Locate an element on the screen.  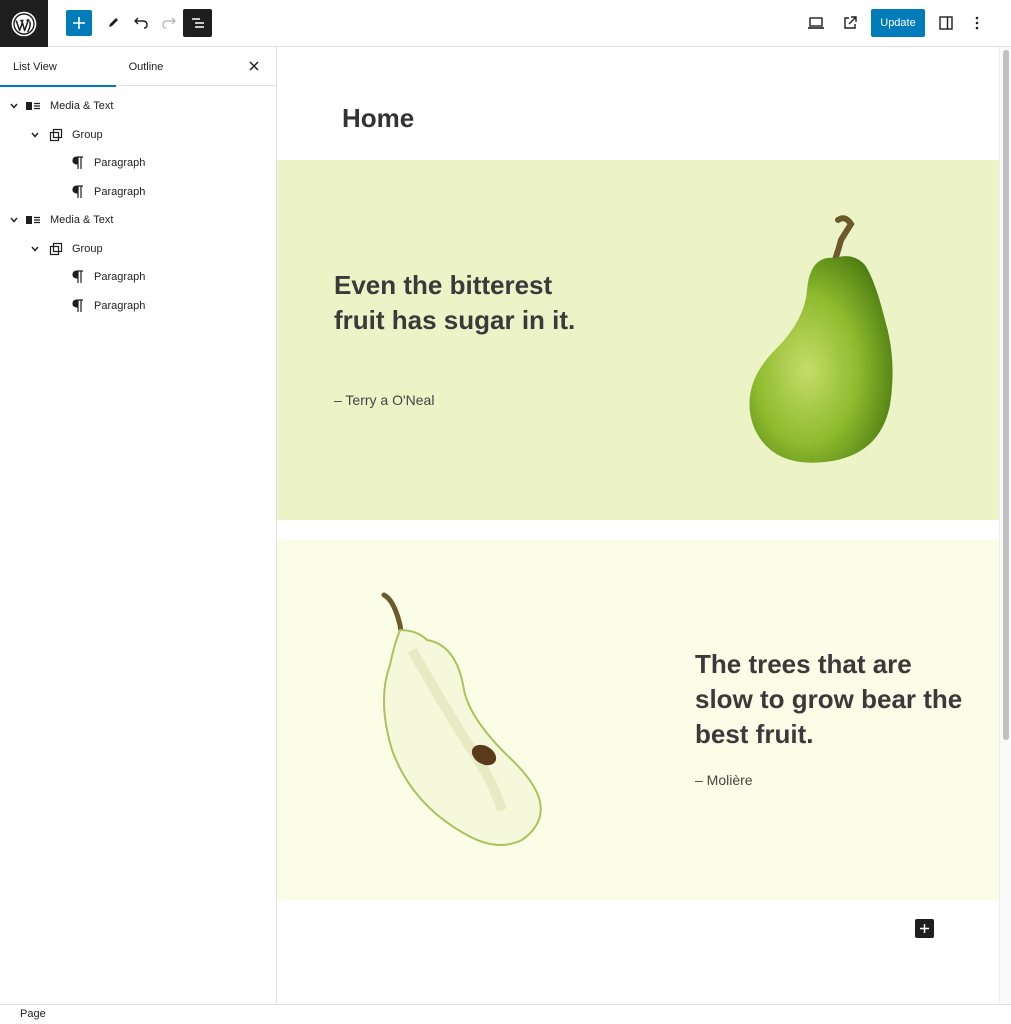
scrollbar-thumb is located at coordinates (1006, 395).